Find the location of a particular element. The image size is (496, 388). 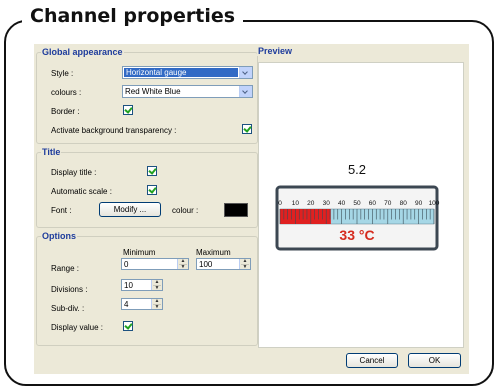

gauge-tick-label: 70 is located at coordinates (388, 203).